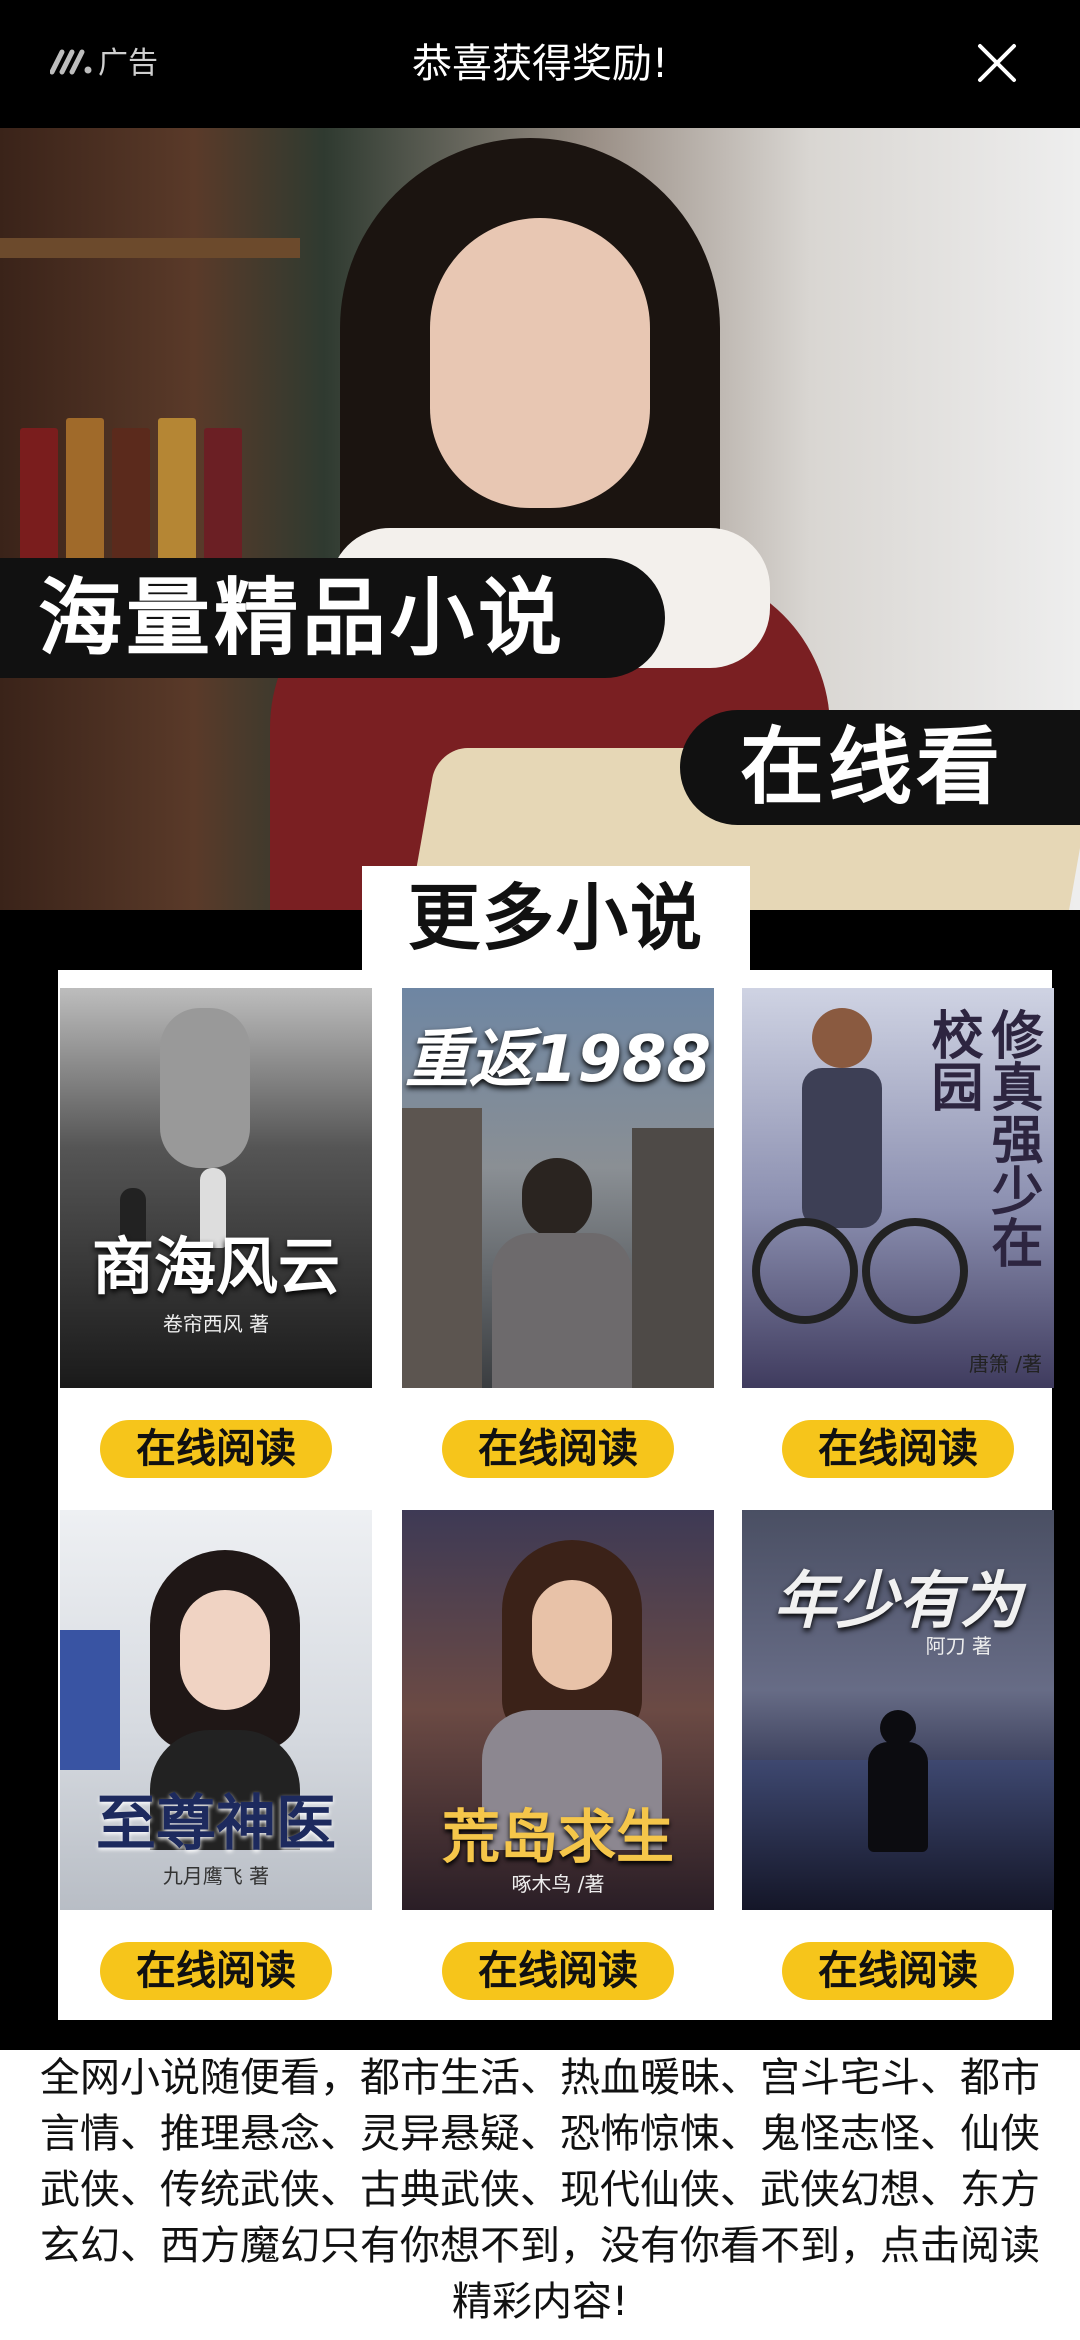 The width and height of the screenshot is (1080, 2340). Describe the element at coordinates (216, 1324) in the screenshot. I see `book-author: 卷帘西风 著` at that location.